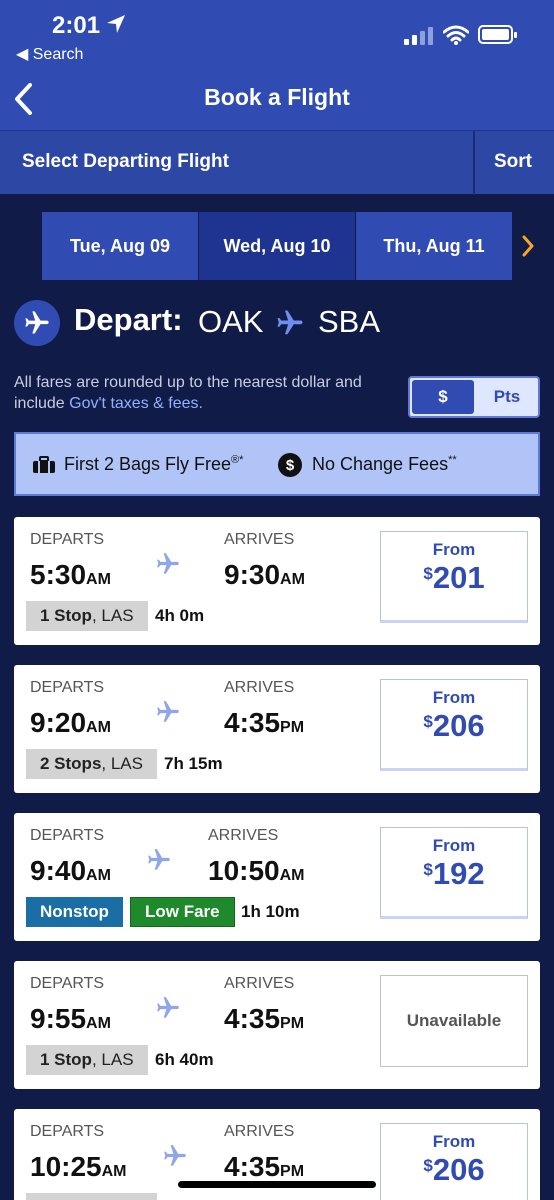  What do you see at coordinates (148, 464) in the screenshot?
I see `bags-text: First 2 Bags Fly Free` at bounding box center [148, 464].